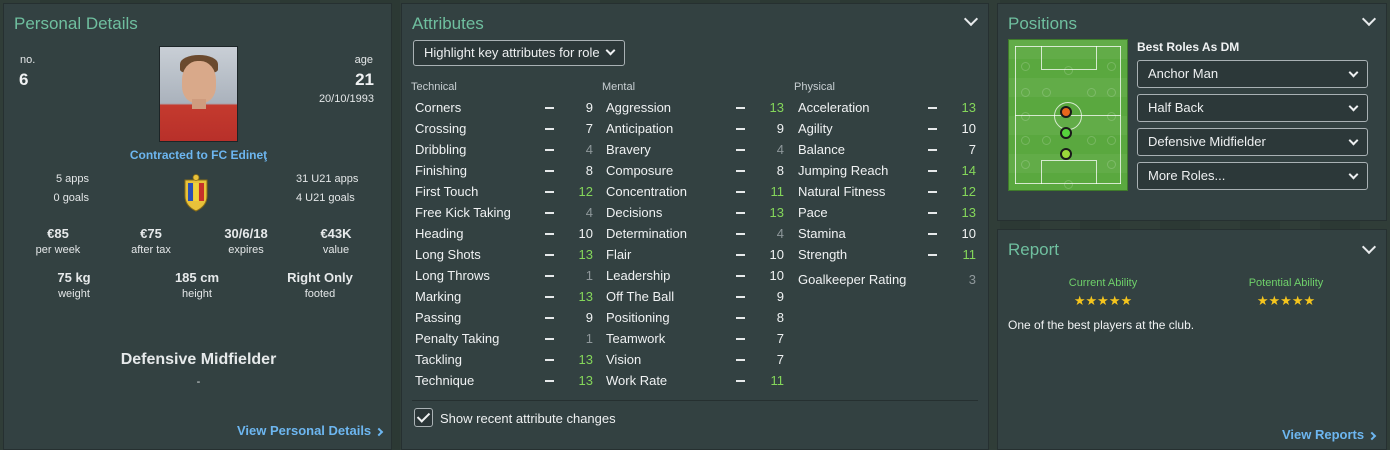 The height and width of the screenshot is (450, 1390). What do you see at coordinates (696, 128) in the screenshot?
I see `attribute-row: Anticipation 9` at bounding box center [696, 128].